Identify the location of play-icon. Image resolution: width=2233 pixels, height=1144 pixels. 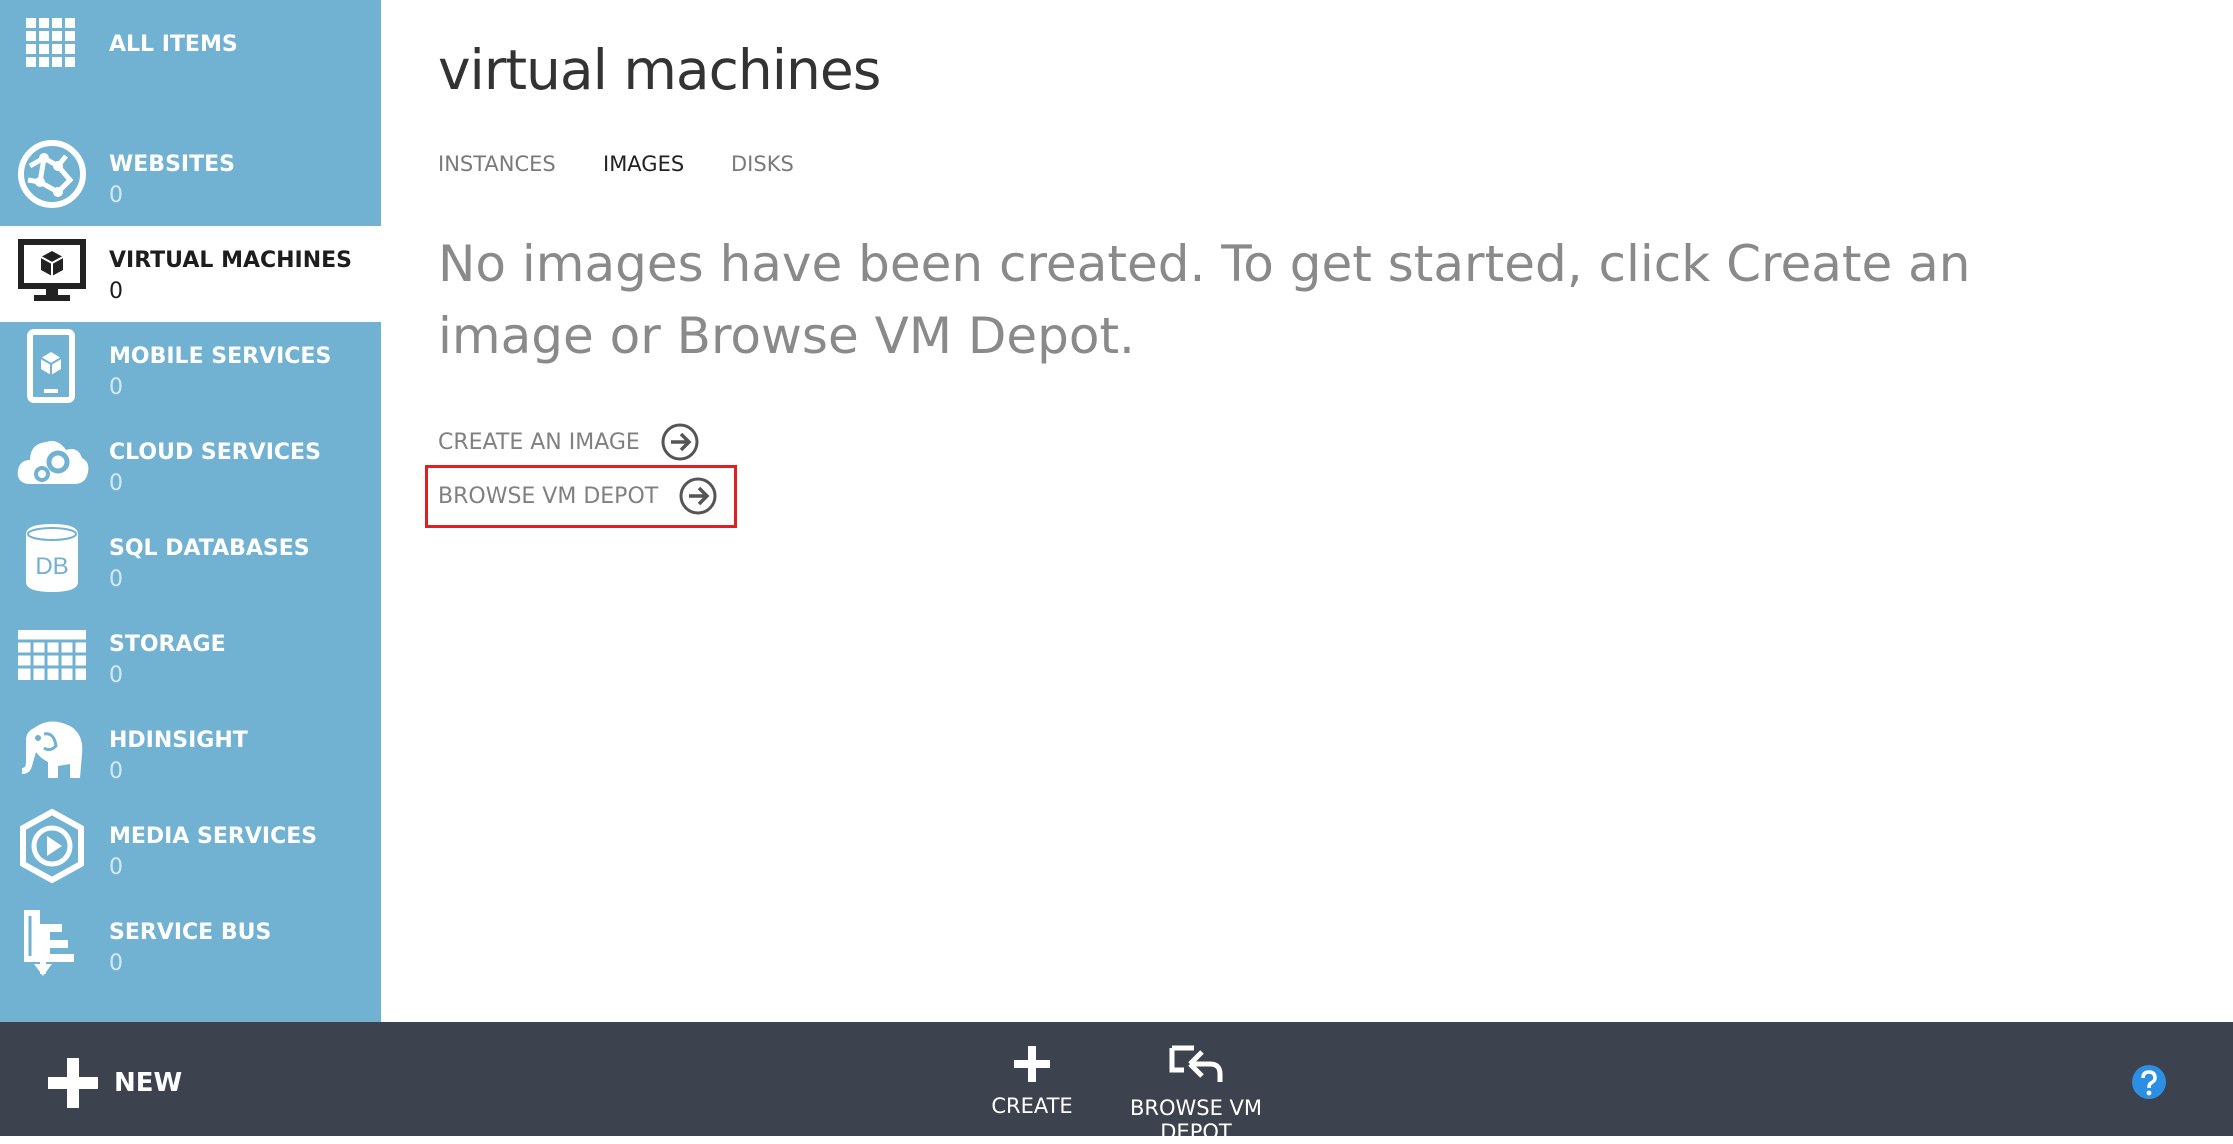
(52, 846).